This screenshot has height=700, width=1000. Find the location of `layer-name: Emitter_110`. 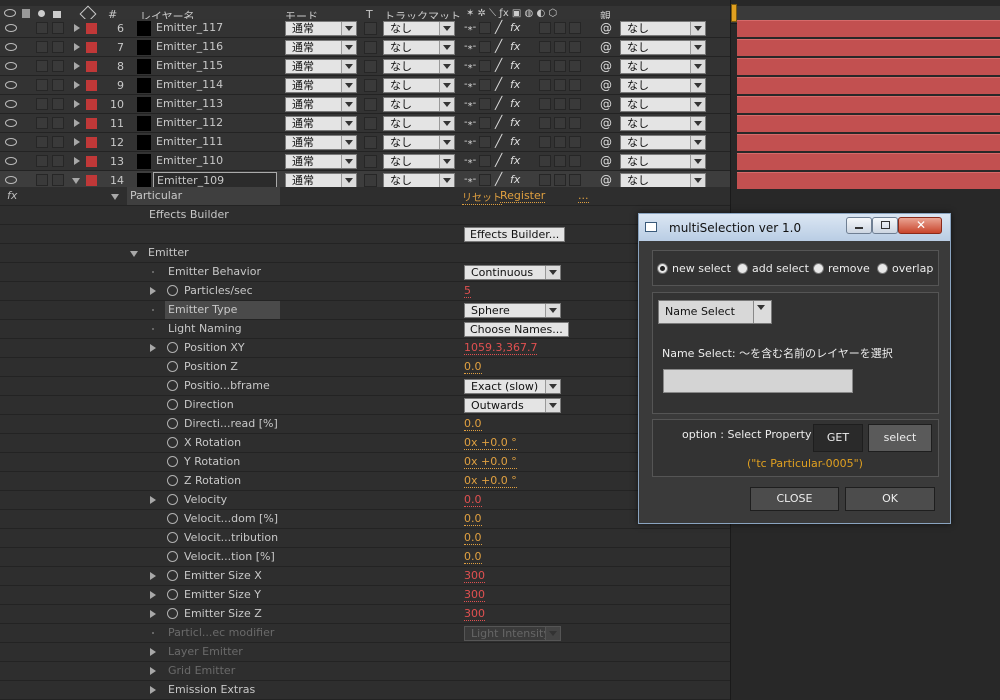

layer-name: Emitter_110 is located at coordinates (215, 161).